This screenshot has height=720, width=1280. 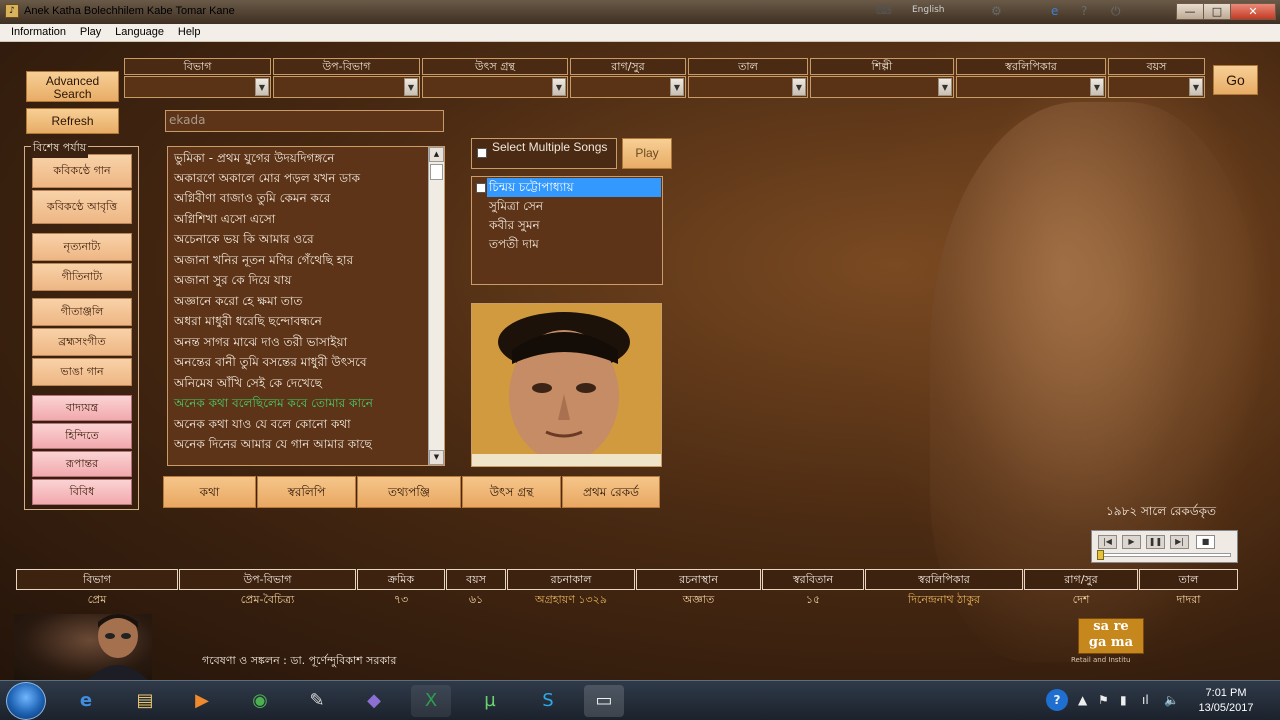 What do you see at coordinates (1123, 700) in the screenshot?
I see `battery-icon: ▮` at bounding box center [1123, 700].